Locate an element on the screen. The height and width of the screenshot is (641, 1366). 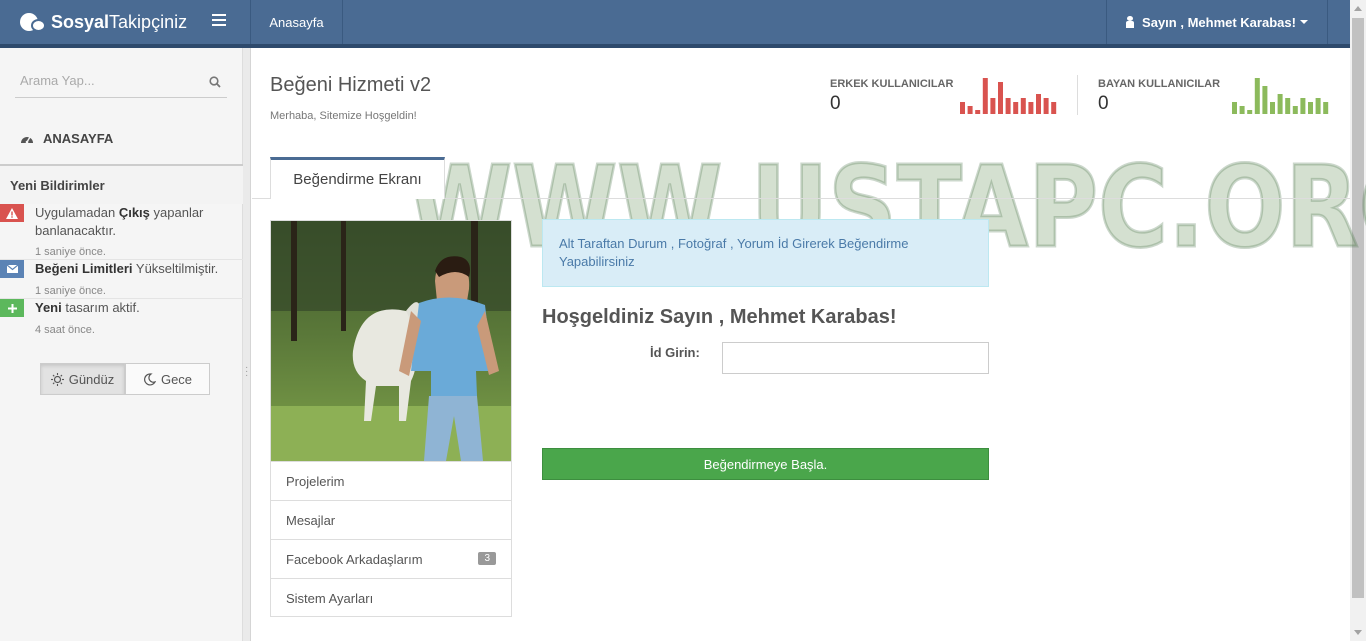
day-mode-button: Gündüz is located at coordinates (82, 379).